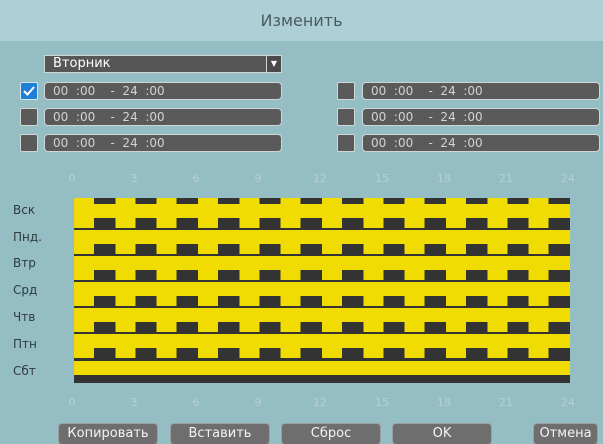 The height and width of the screenshot is (444, 603). Describe the element at coordinates (322, 237) in the screenshot. I see `schedule-row-mon` at that location.